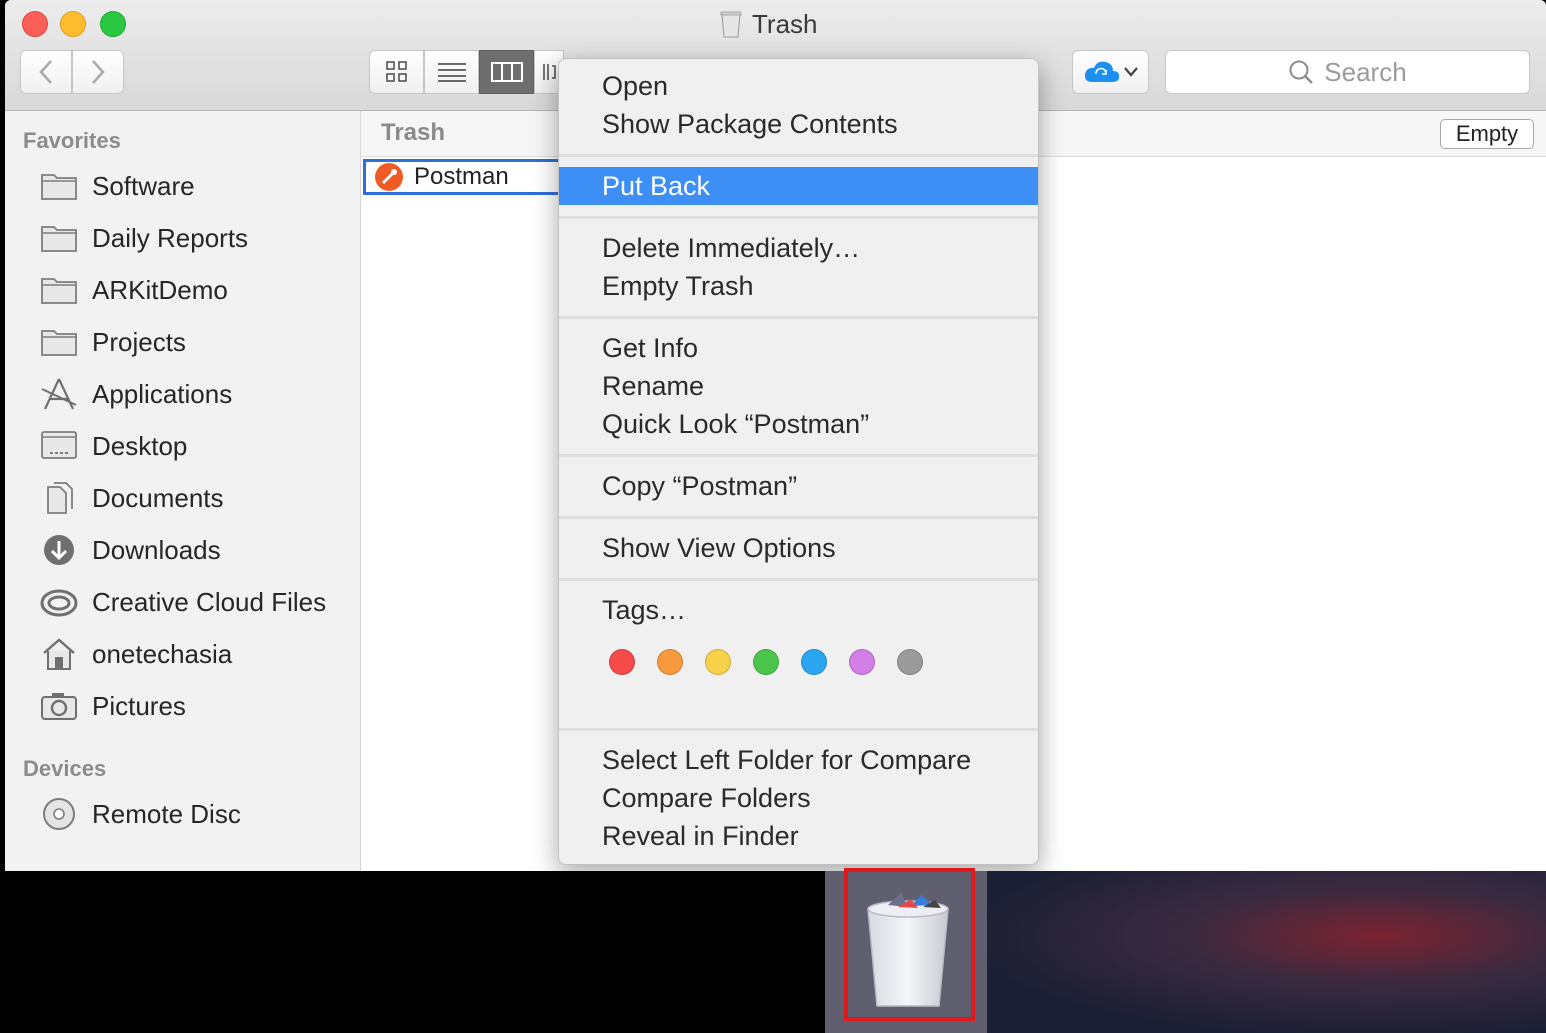 The height and width of the screenshot is (1033, 1546). What do you see at coordinates (158, 497) in the screenshot?
I see `sidebar-item-label: Documents` at bounding box center [158, 497].